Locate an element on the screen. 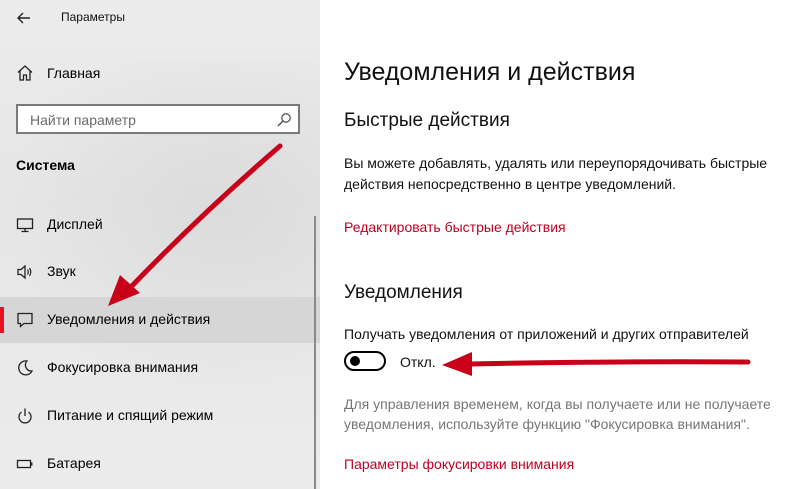 The width and height of the screenshot is (792, 489). sidebar-item-power: Питание и спящий режим is located at coordinates (160, 416).